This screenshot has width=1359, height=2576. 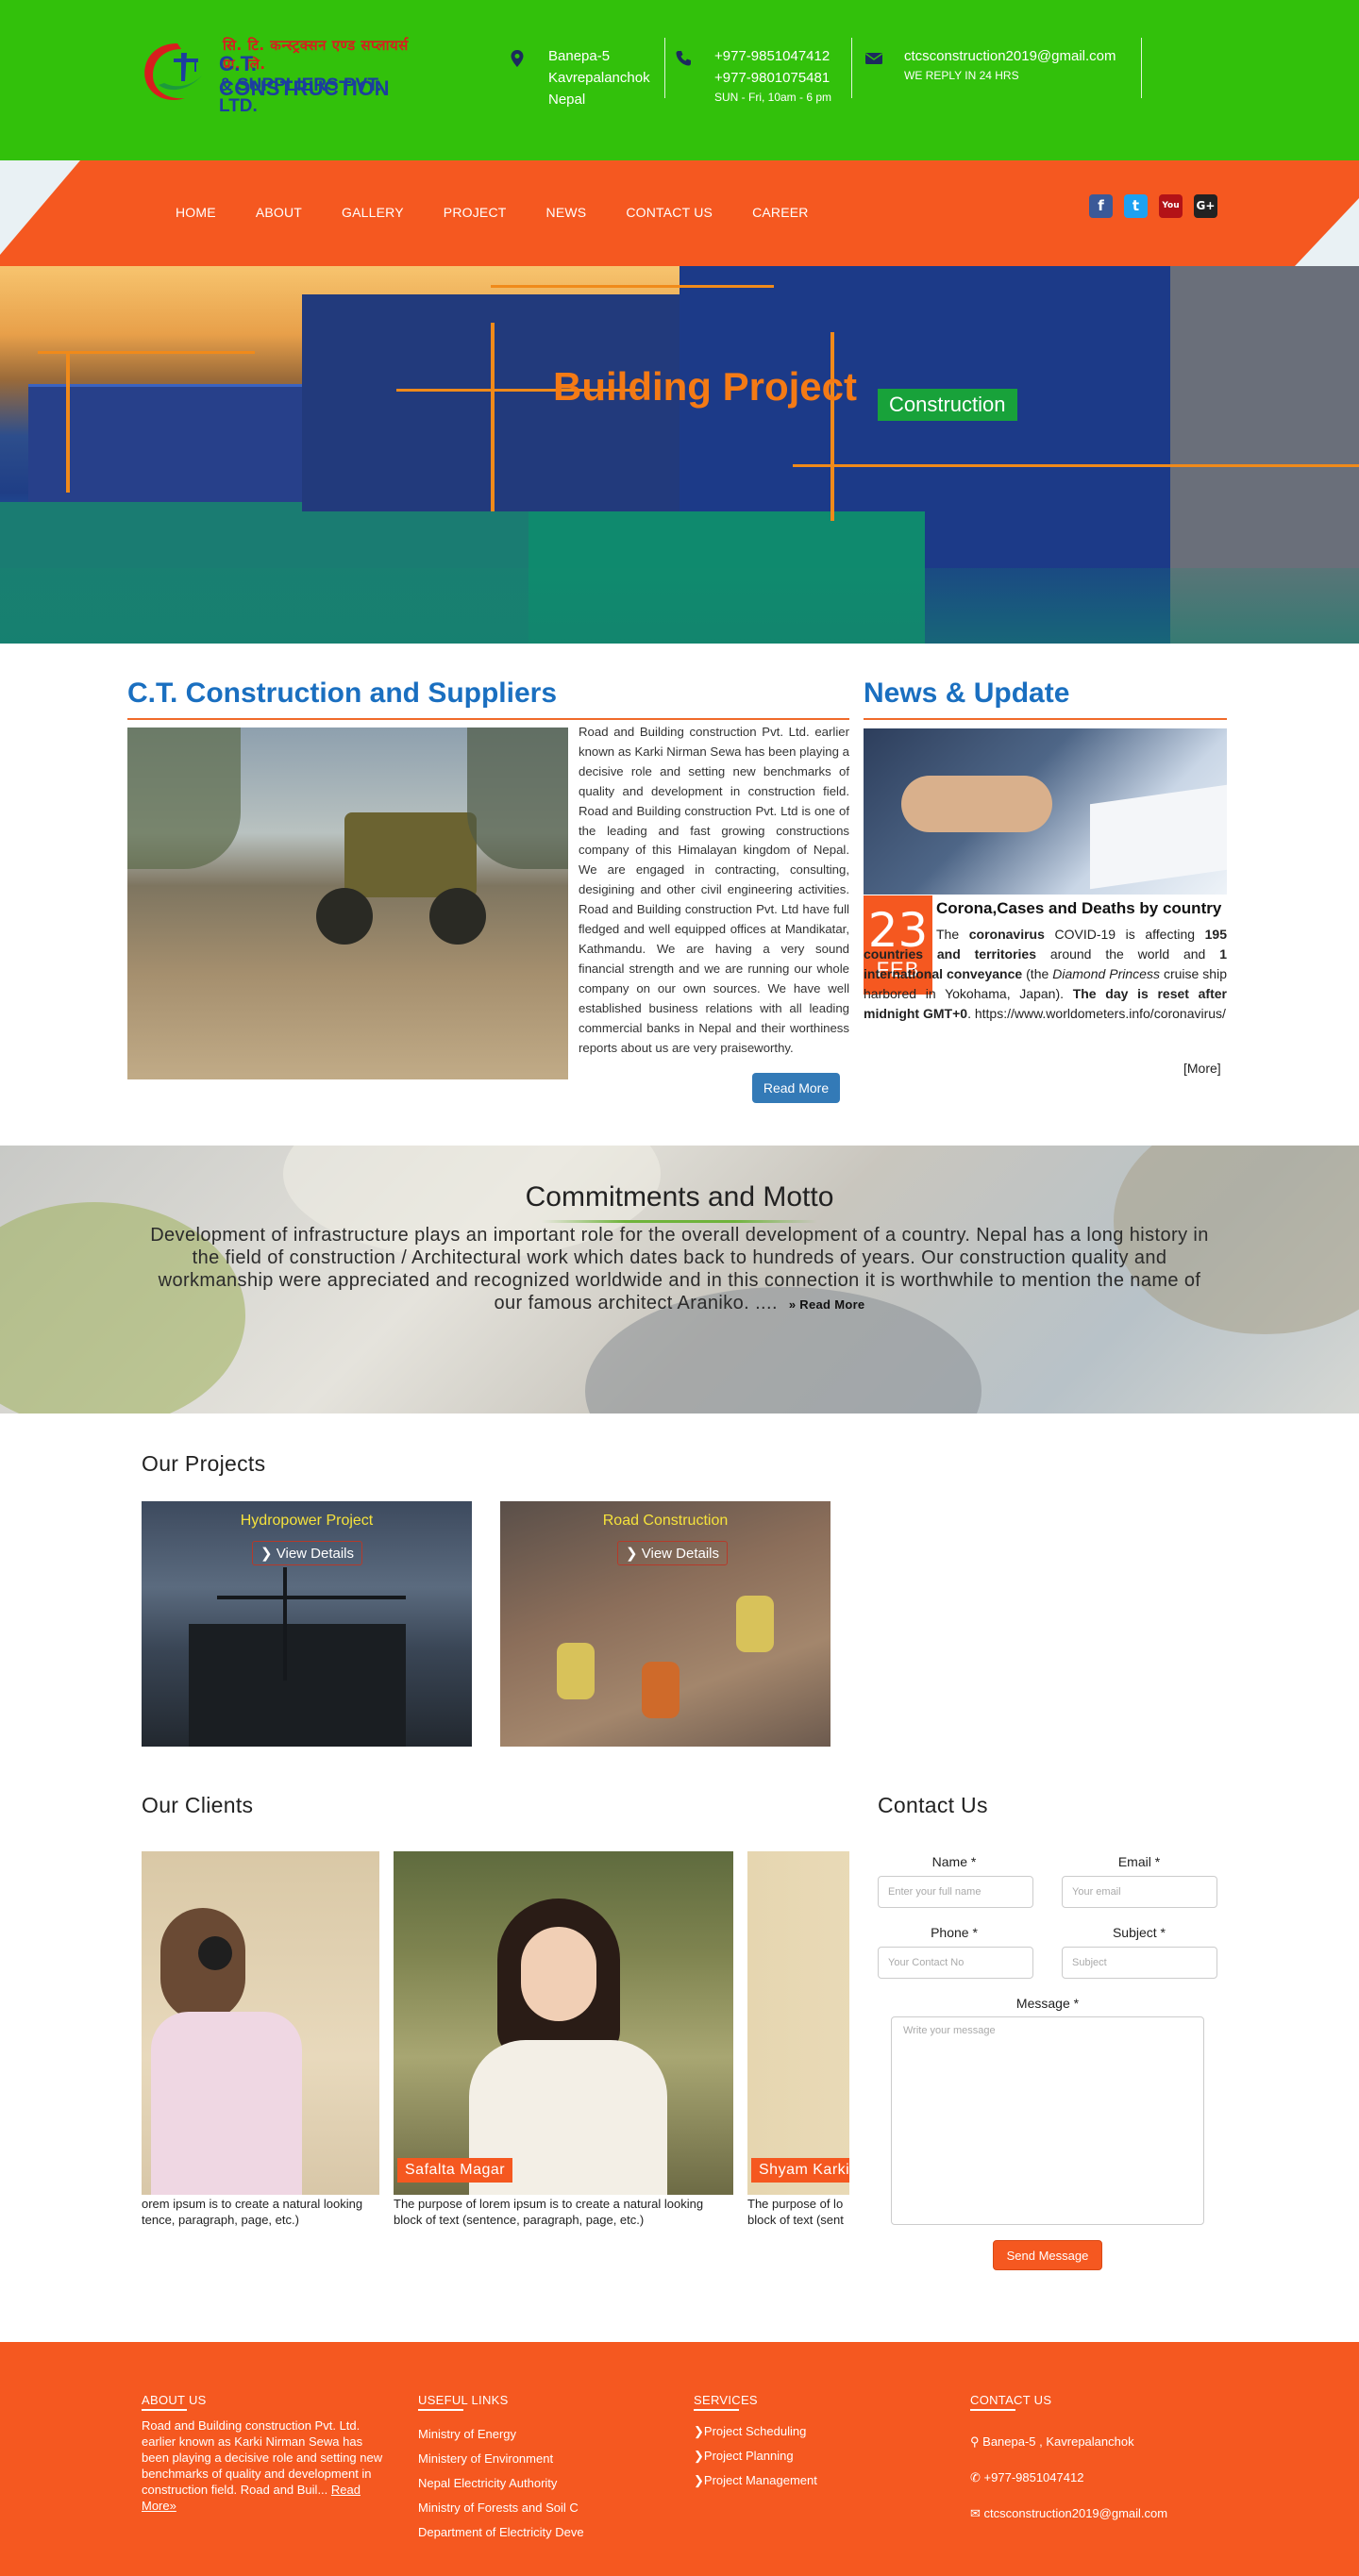 What do you see at coordinates (1139, 1963) in the screenshot?
I see `subject-field: Subject` at bounding box center [1139, 1963].